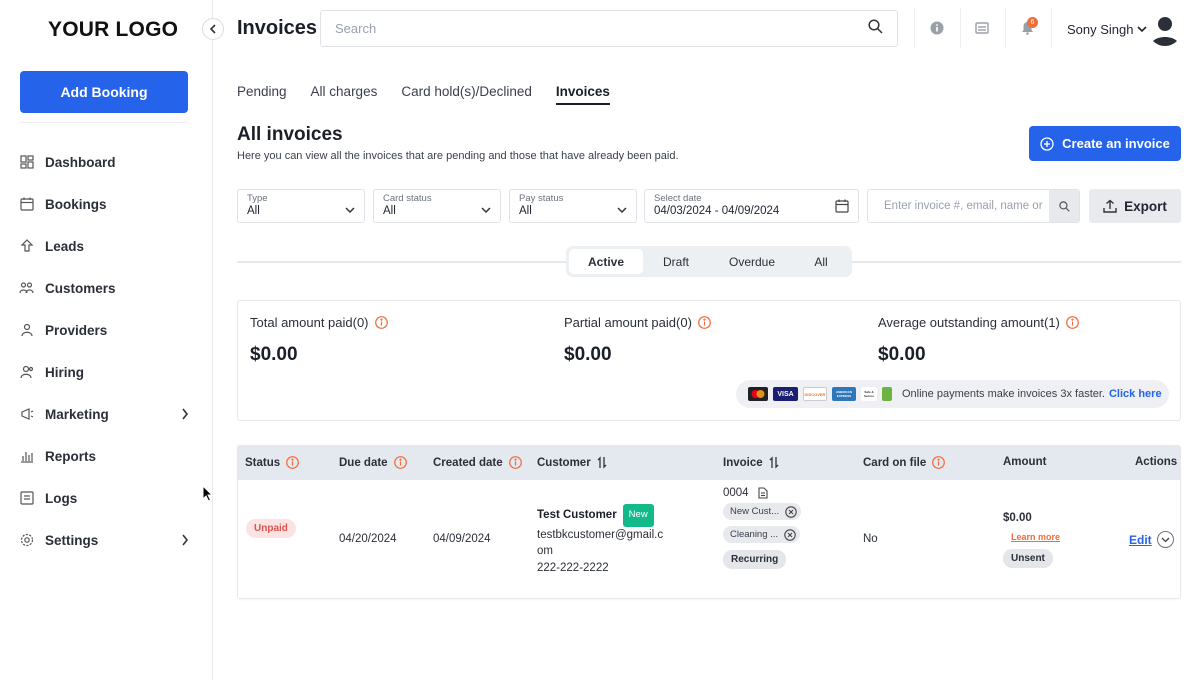 This screenshot has height=680, width=1200. Describe the element at coordinates (106, 204) in the screenshot. I see `sidebar-item-bookings: Bookings` at that location.